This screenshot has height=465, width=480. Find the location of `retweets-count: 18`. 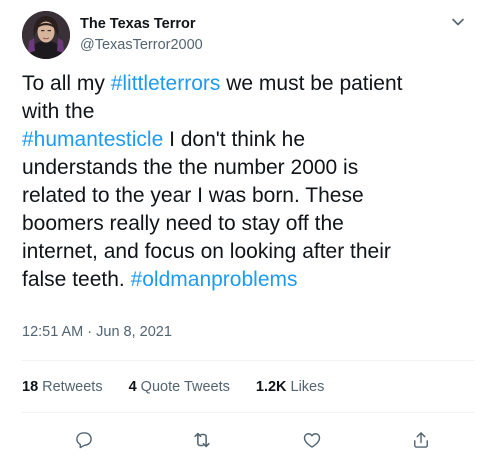

retweets-count: 18 is located at coordinates (30, 387).